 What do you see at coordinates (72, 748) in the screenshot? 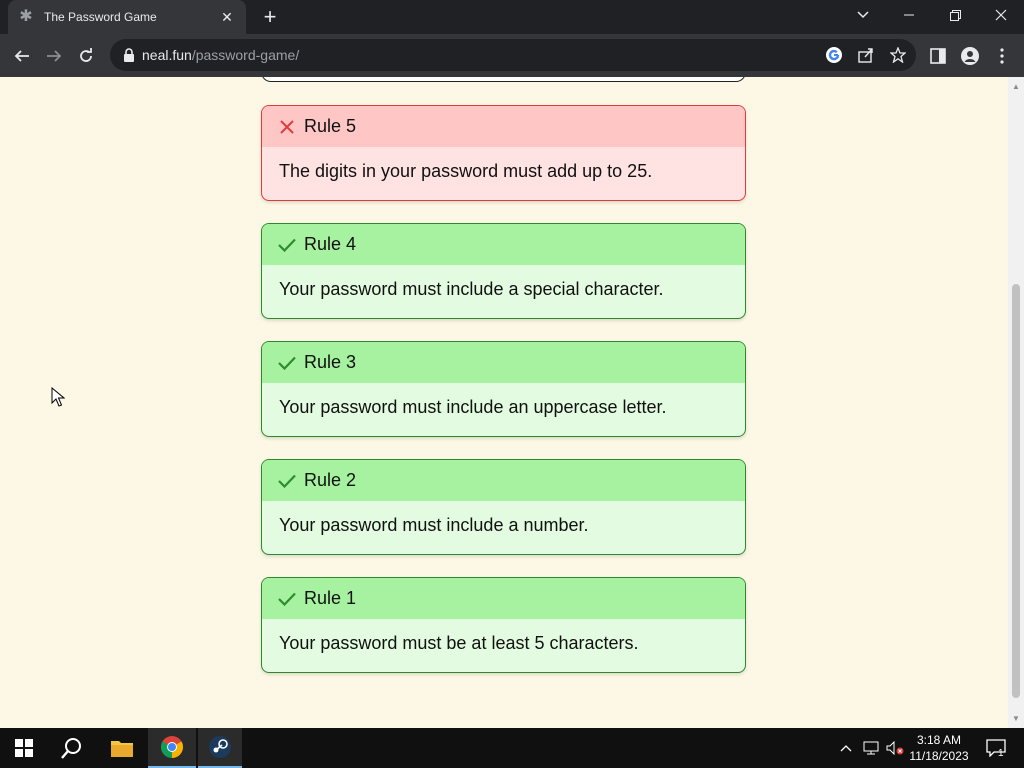
I see `search-icon` at bounding box center [72, 748].